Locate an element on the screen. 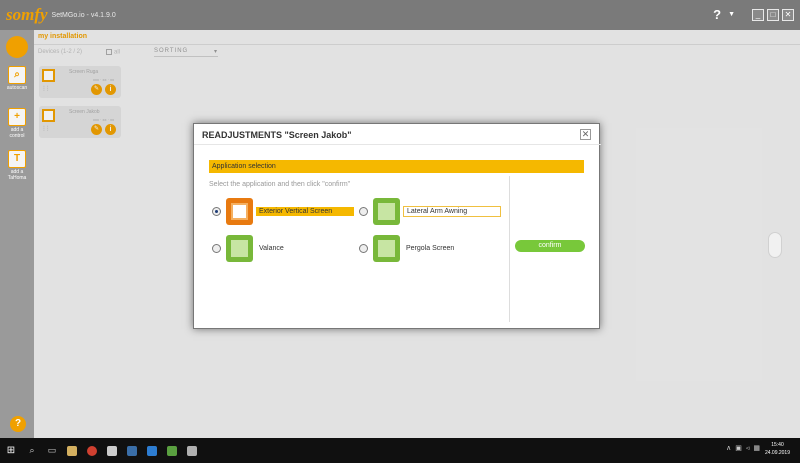 Image resolution: width=800 pixels, height=463 pixels. close-icon: ✕ is located at coordinates (585, 134).